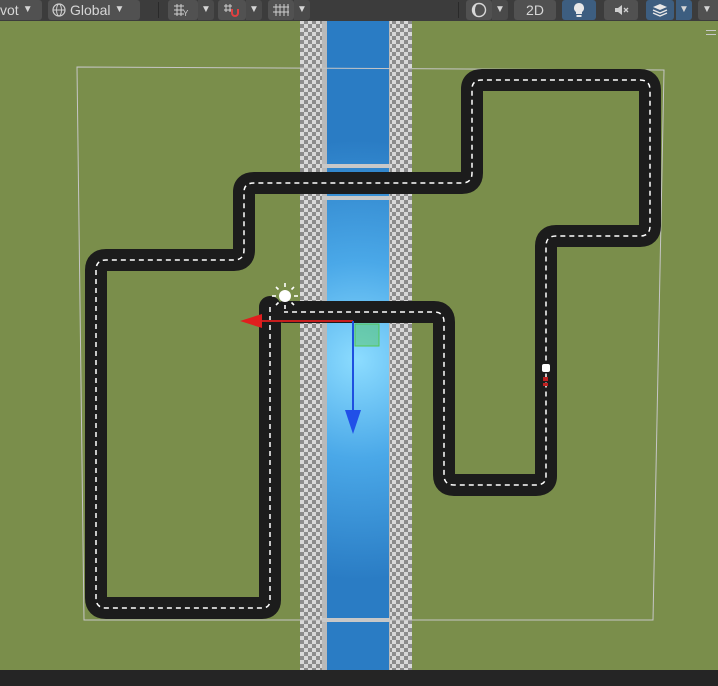  Describe the element at coordinates (9, 10) in the screenshot. I see `pivot-label: vot` at that location.